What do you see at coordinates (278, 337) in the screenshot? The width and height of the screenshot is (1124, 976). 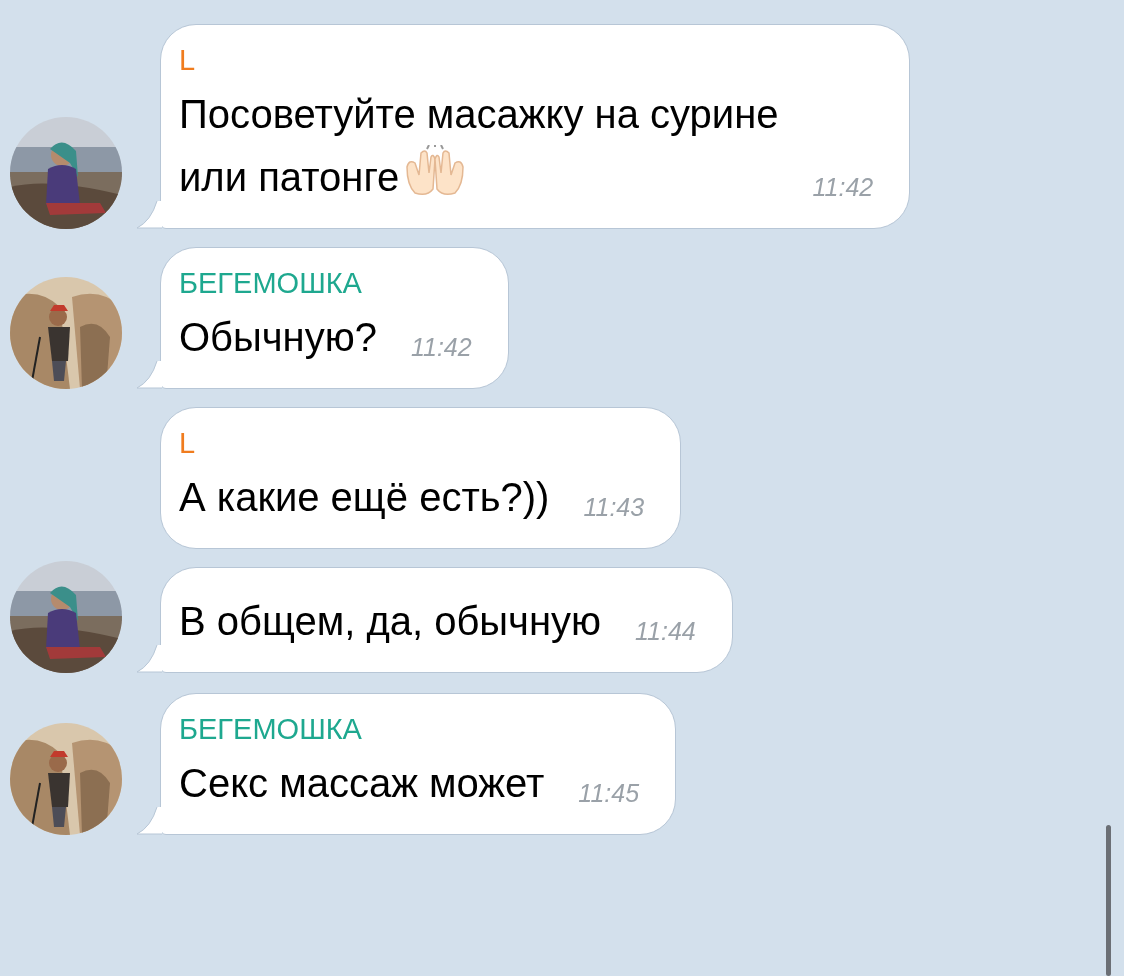 I see `message-text: Обычную?` at bounding box center [278, 337].